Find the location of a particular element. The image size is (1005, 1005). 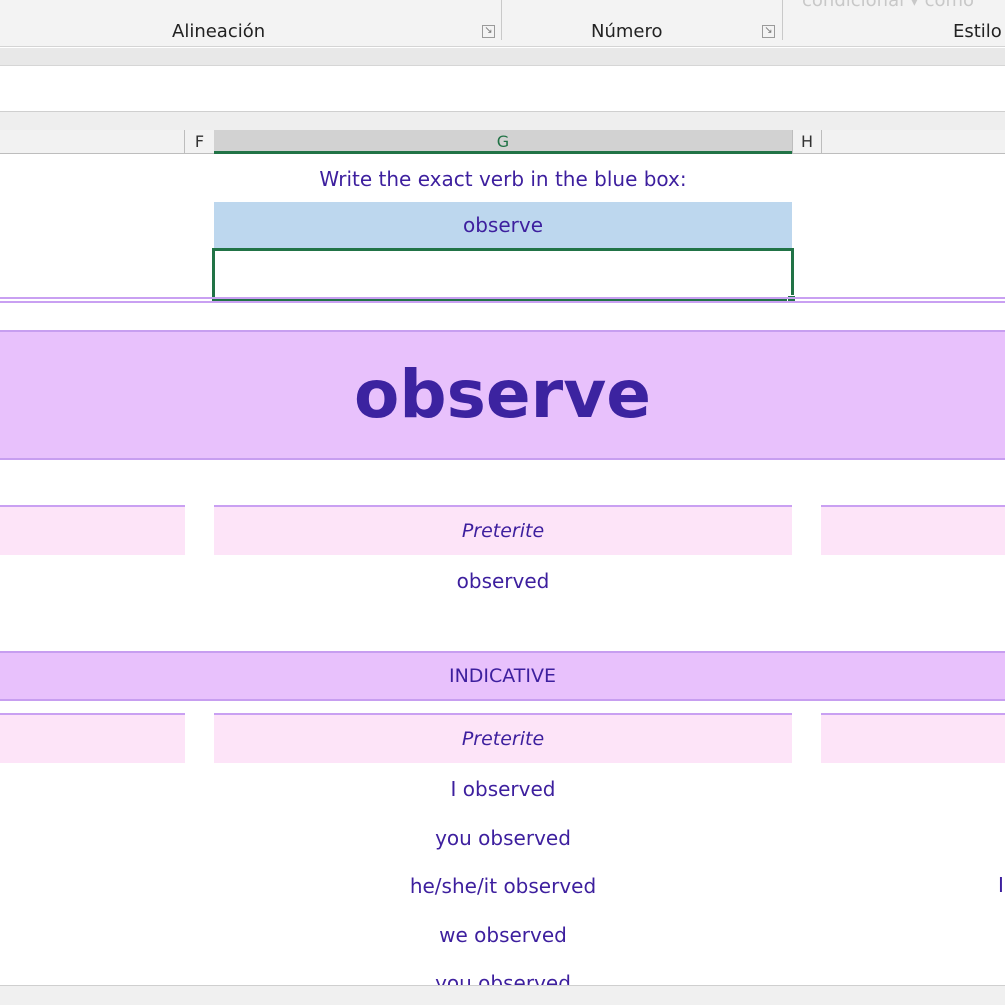

verb-blue-box-cell: observe is located at coordinates (503, 225).